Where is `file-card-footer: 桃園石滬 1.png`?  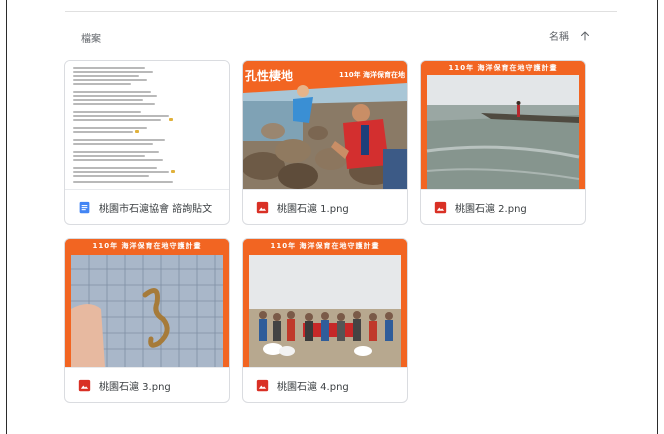 file-card-footer: 桃園石滬 1.png is located at coordinates (325, 206).